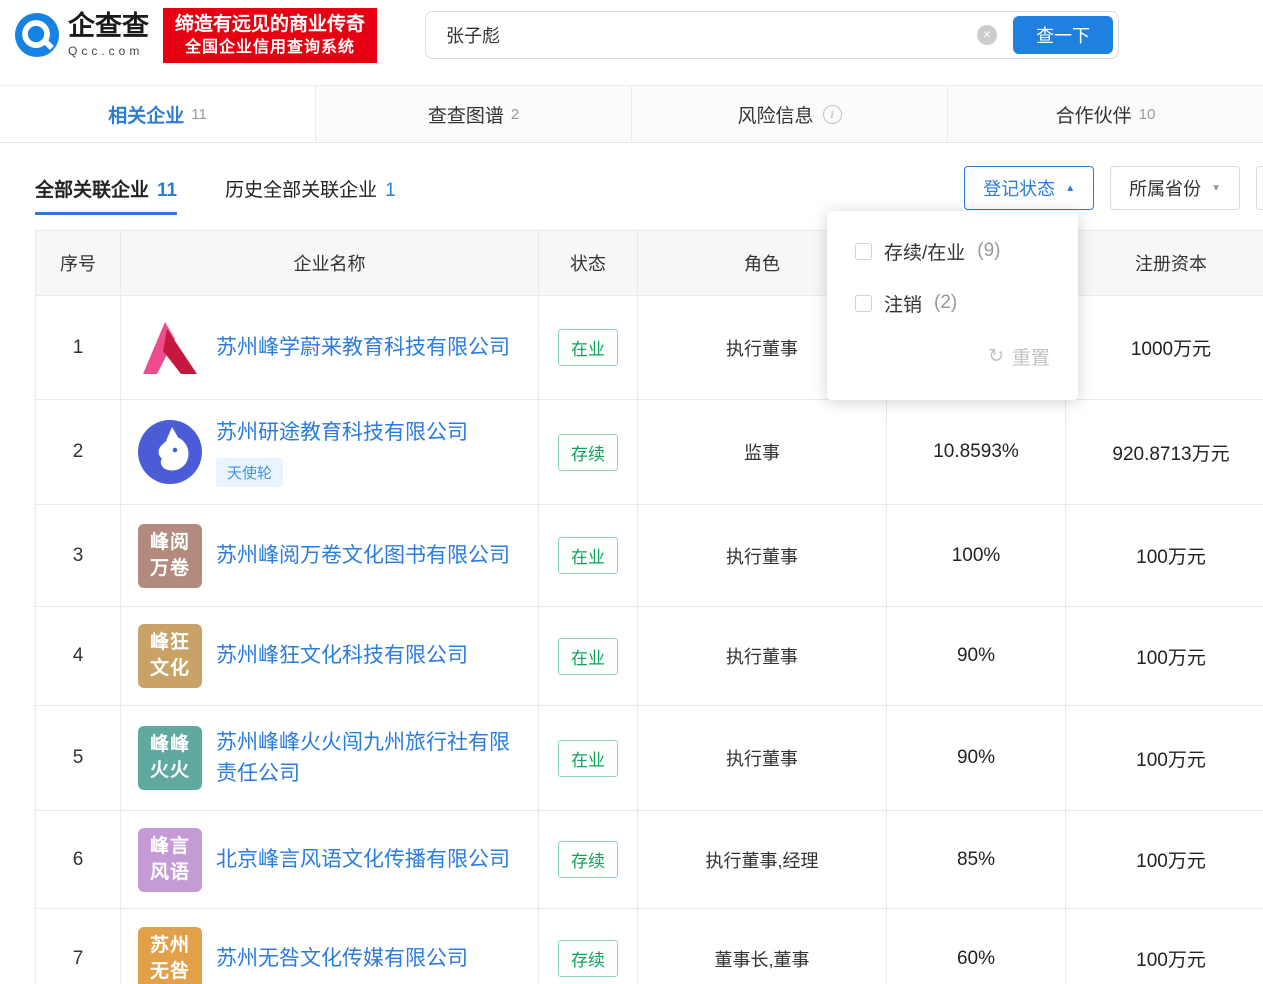 The height and width of the screenshot is (984, 1263). Describe the element at coordinates (1063, 35) in the screenshot. I see `search-button: 查一下` at that location.